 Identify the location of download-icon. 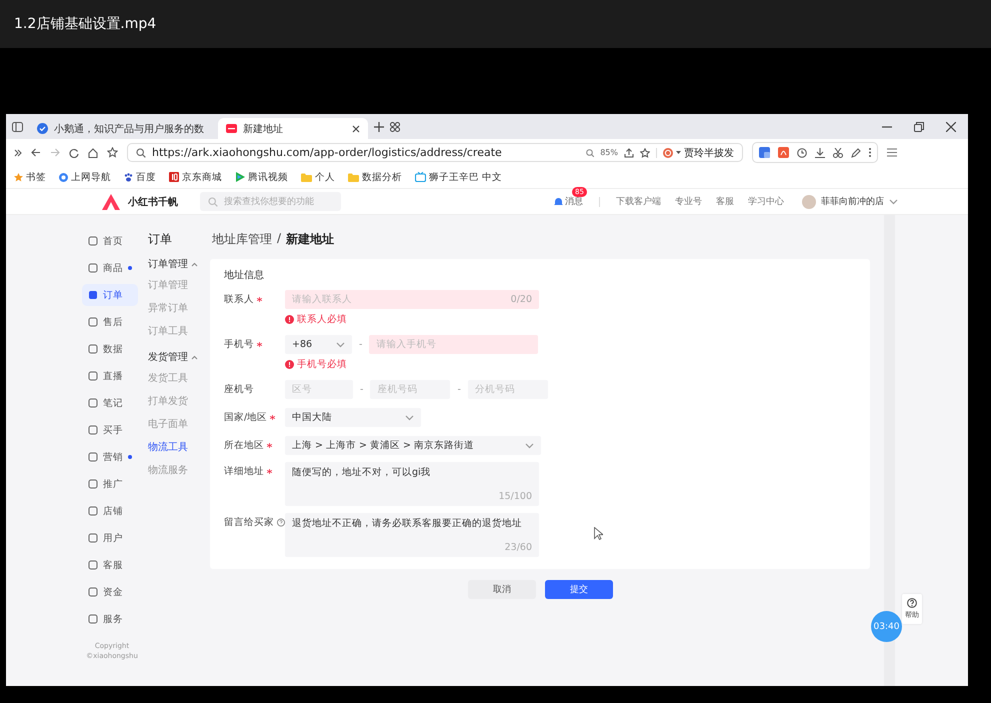
(820, 153).